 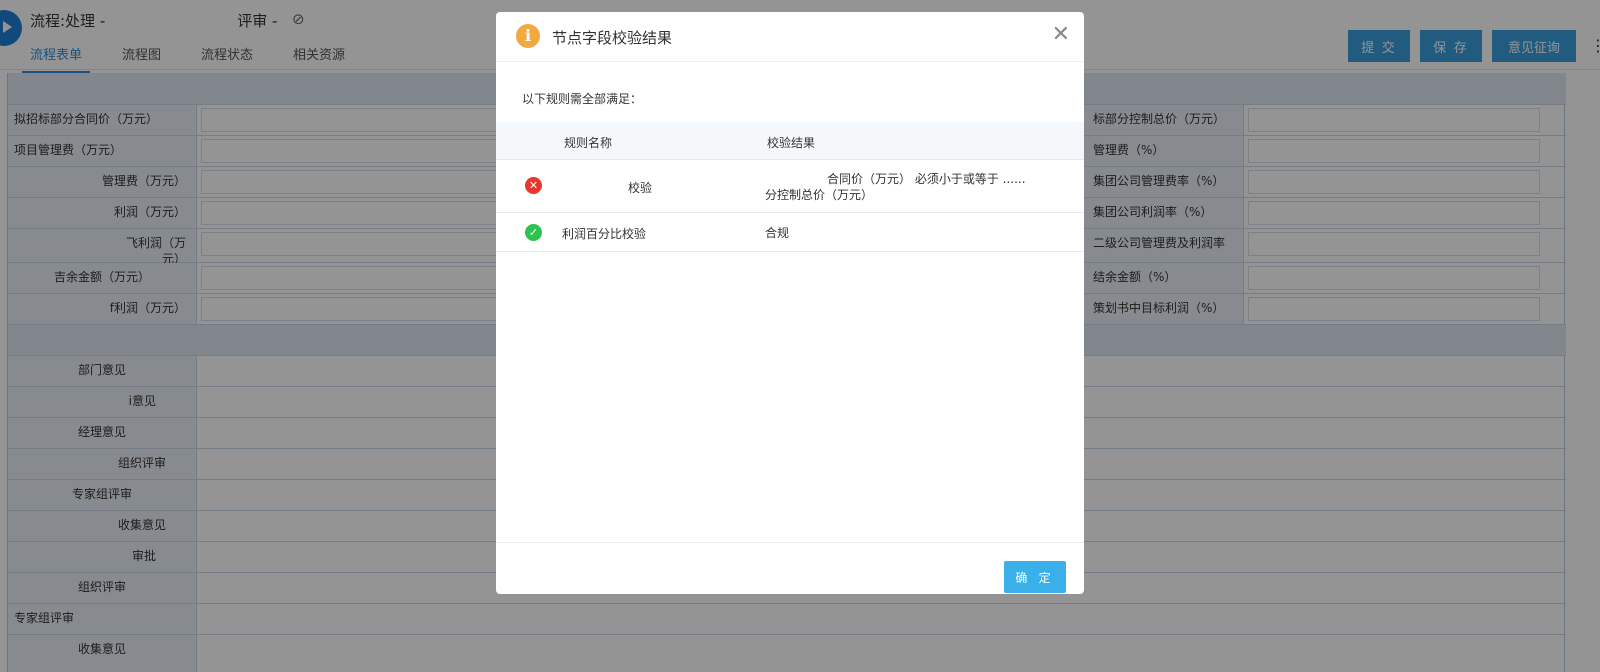 I want to click on dialog-footer: 确 定, so click(x=790, y=568).